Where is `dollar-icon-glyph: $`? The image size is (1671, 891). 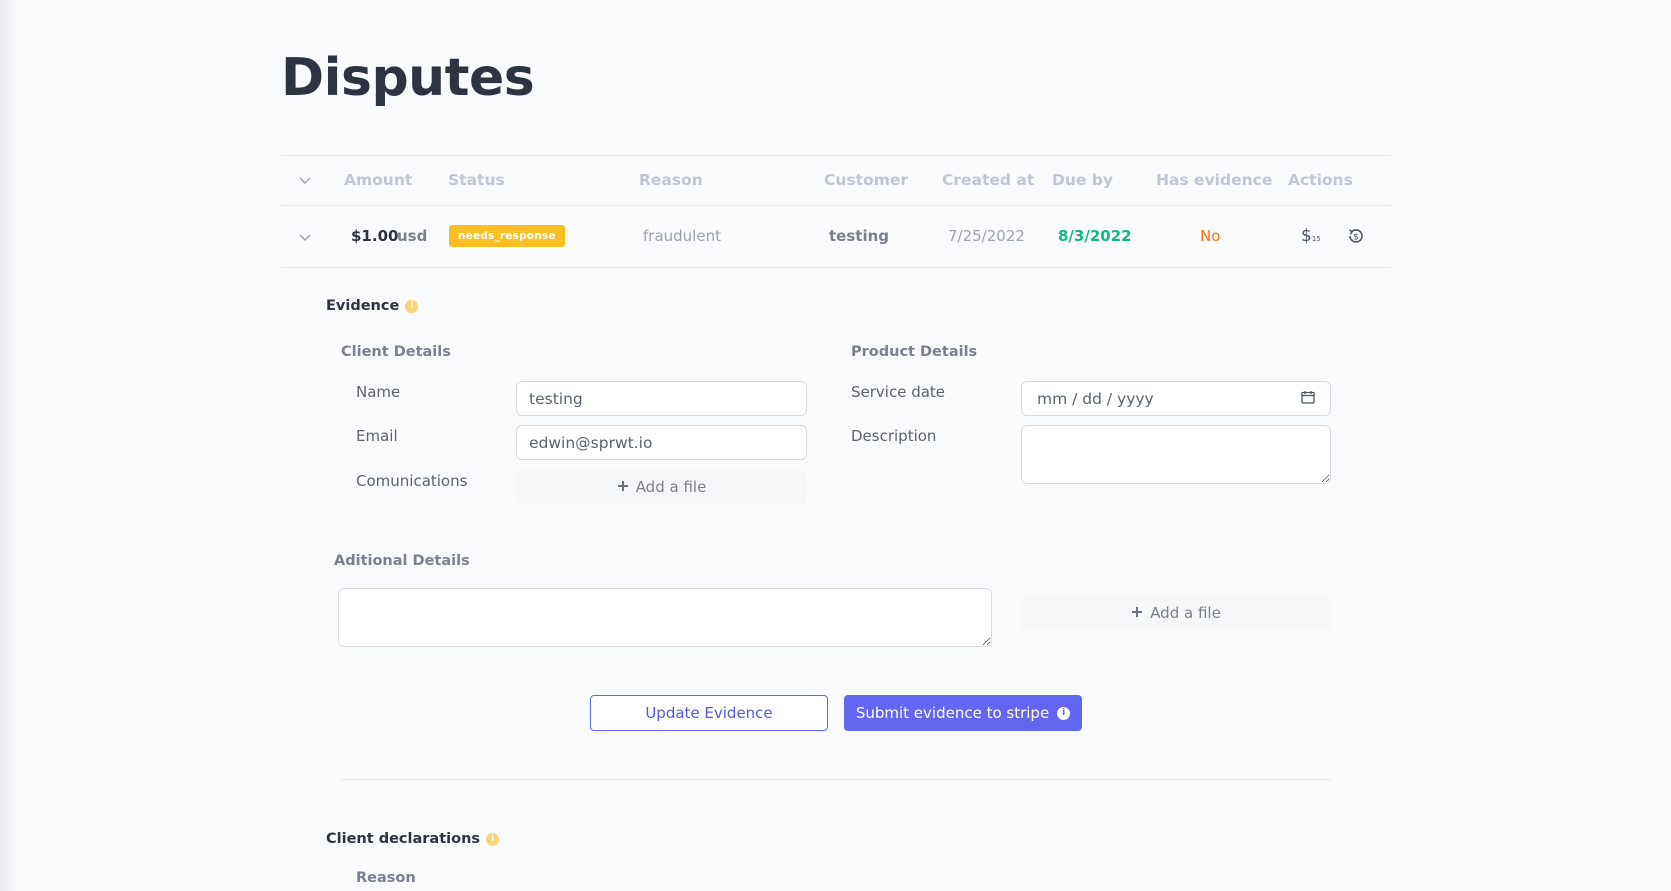 dollar-icon-glyph: $ is located at coordinates (1306, 236).